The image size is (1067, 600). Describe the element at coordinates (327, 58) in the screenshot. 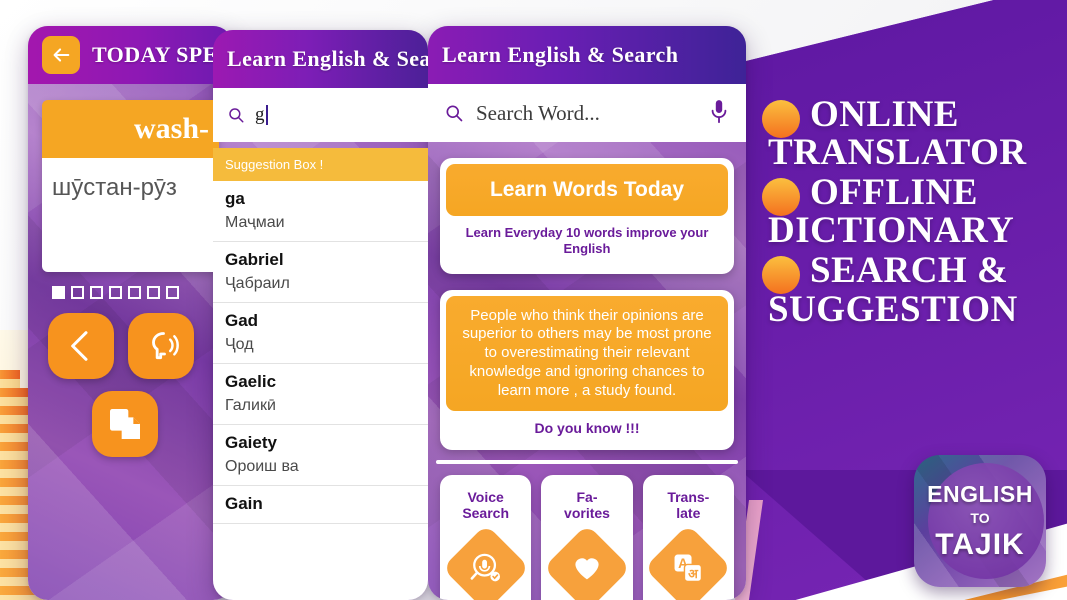

I see `phone2-title: Learn English & Search` at that location.